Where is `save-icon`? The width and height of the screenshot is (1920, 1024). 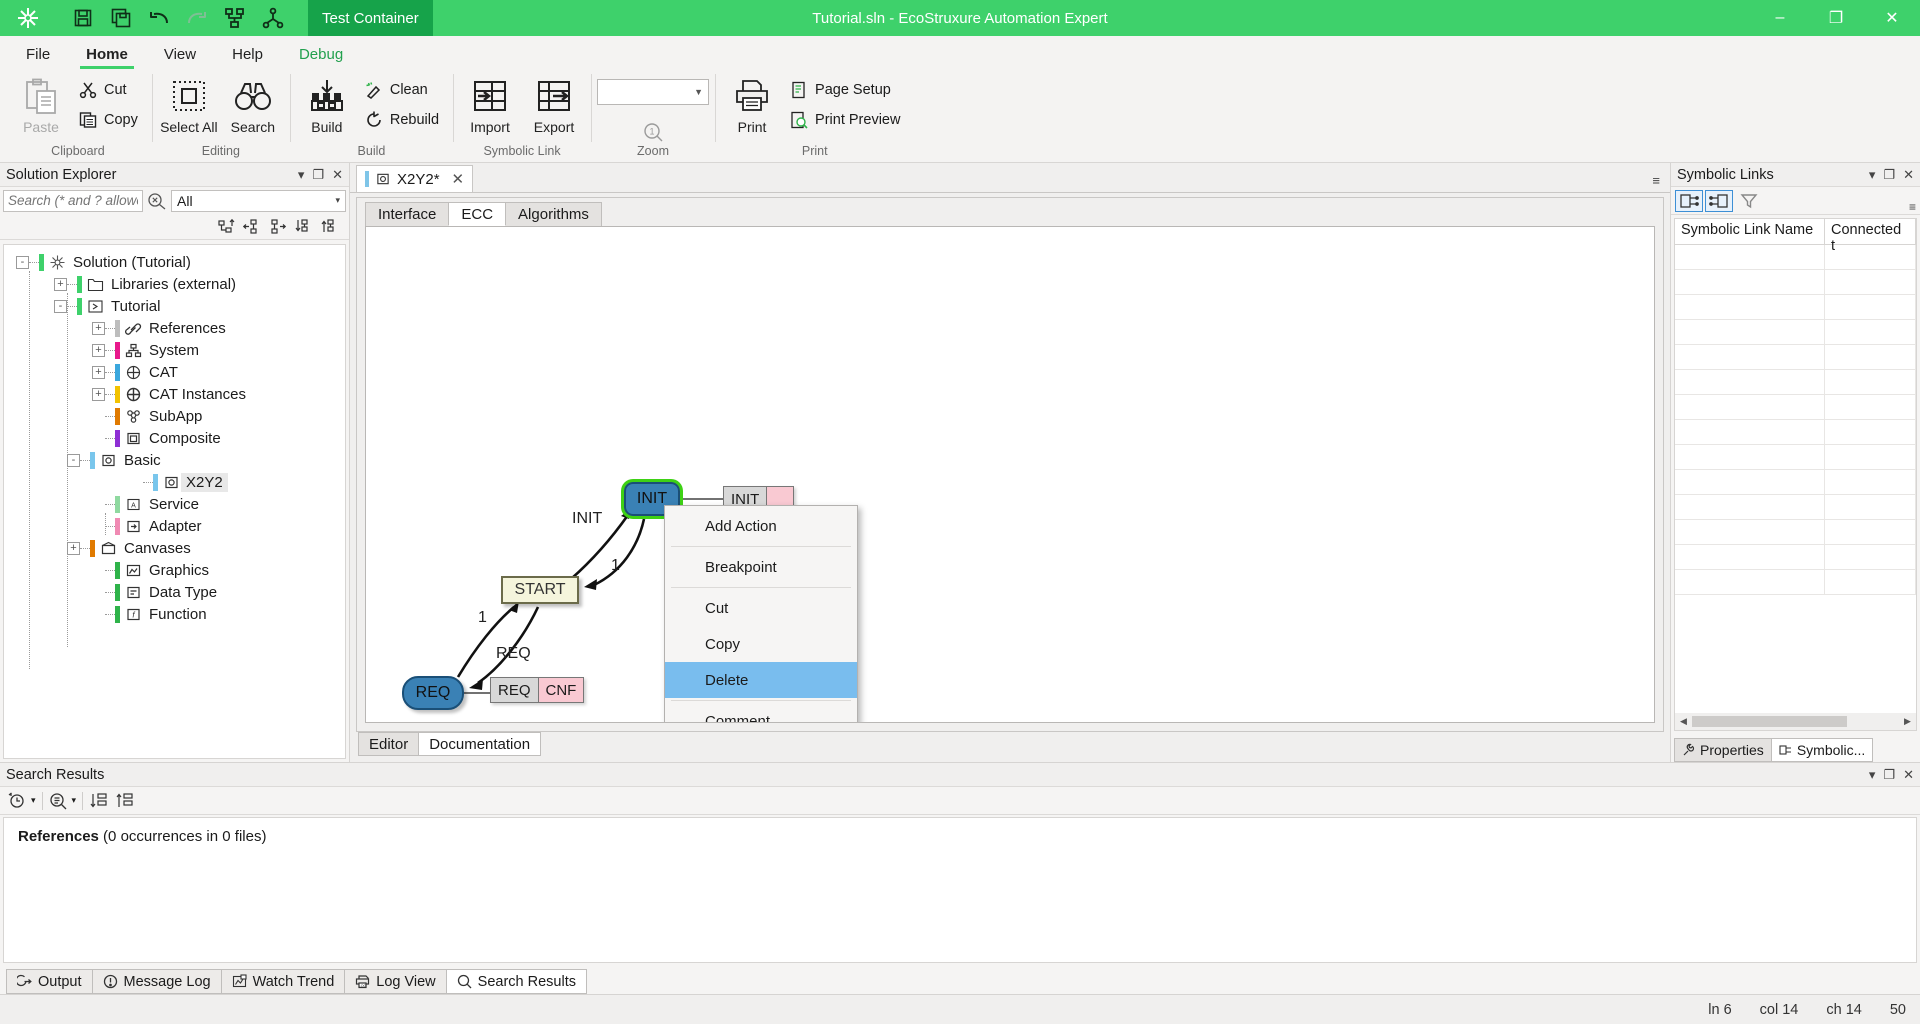
save-icon is located at coordinates (83, 18).